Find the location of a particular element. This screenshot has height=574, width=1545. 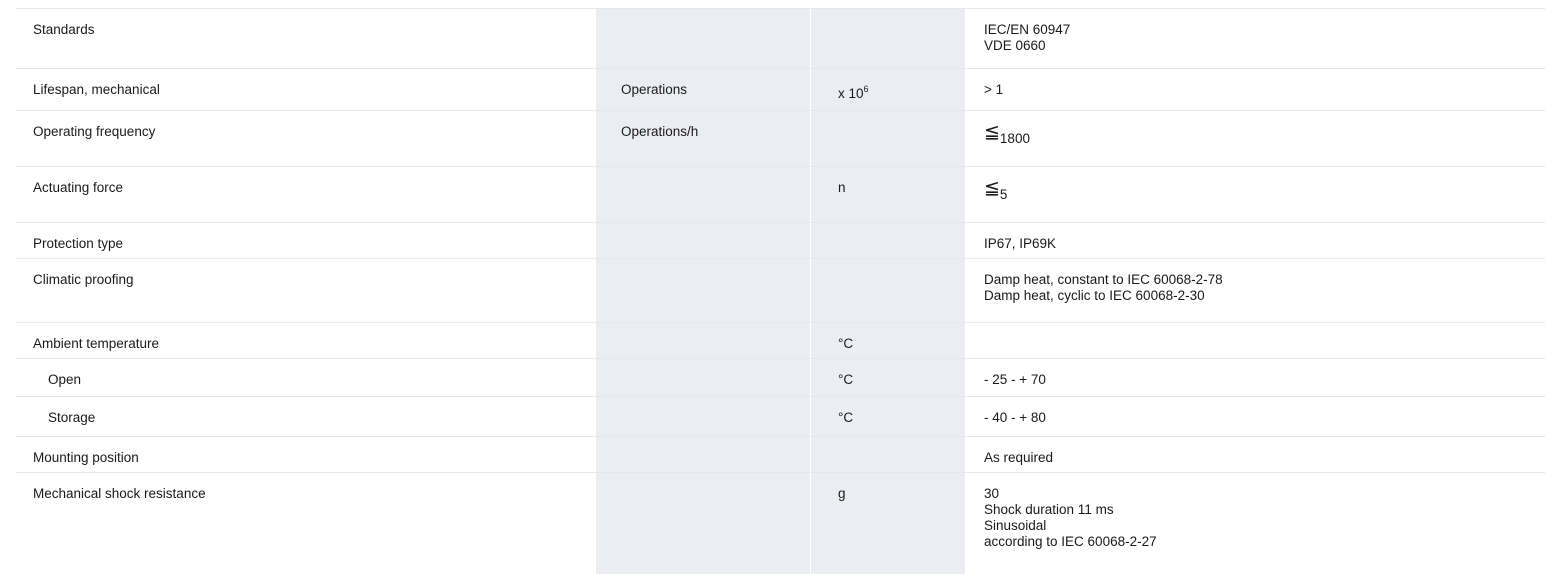

table-row: Mounting position As required is located at coordinates (780, 455).